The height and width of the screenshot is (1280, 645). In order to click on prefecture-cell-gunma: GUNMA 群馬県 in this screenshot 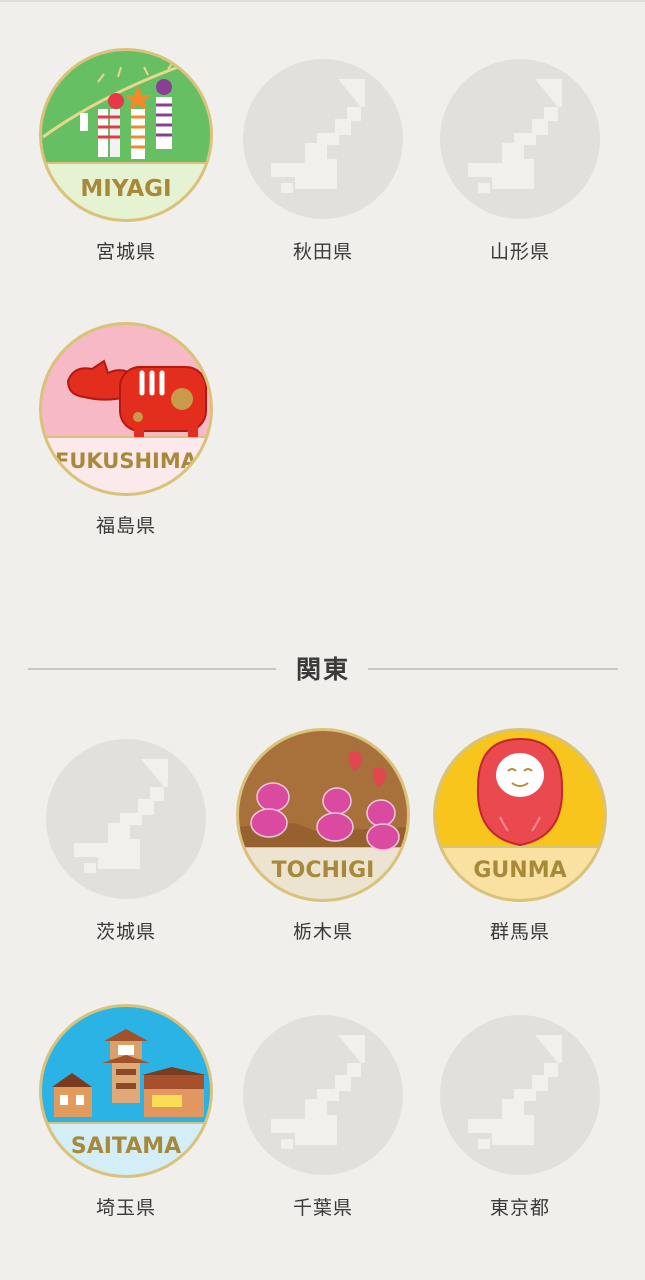, I will do `click(520, 847)`.